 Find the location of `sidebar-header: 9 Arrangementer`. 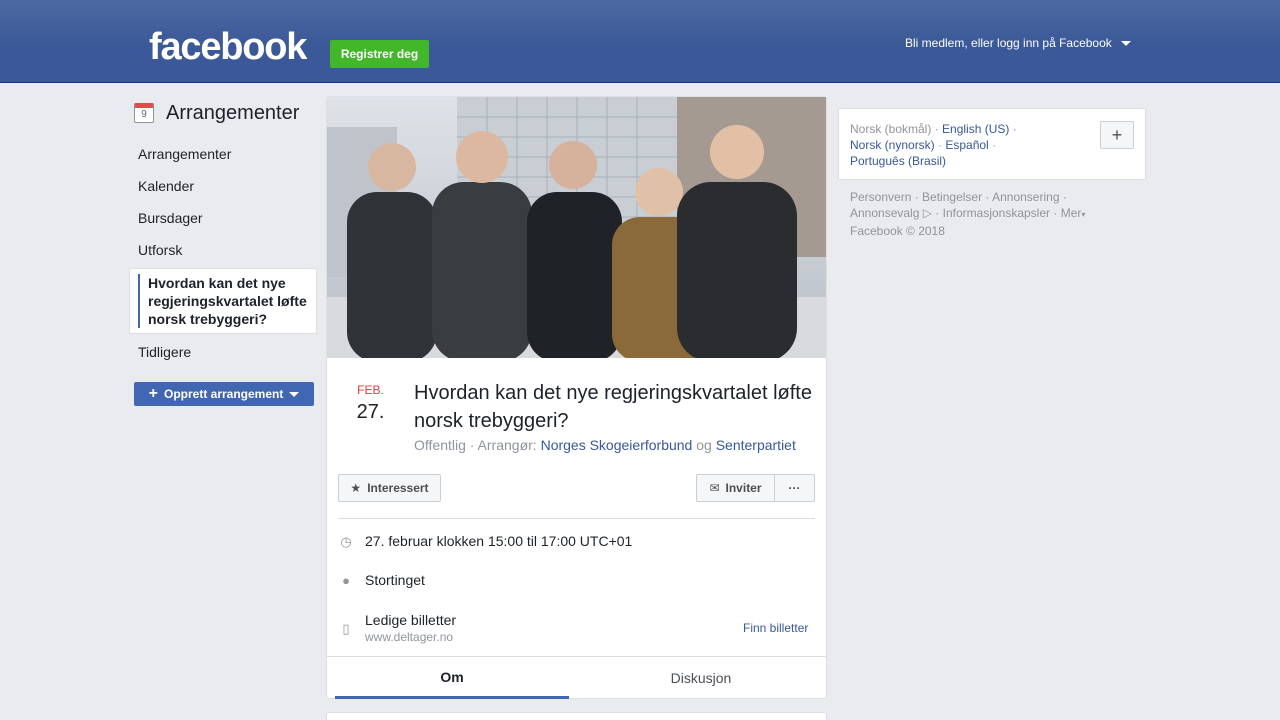

sidebar-header: 9 Arrangementer is located at coordinates (223, 113).